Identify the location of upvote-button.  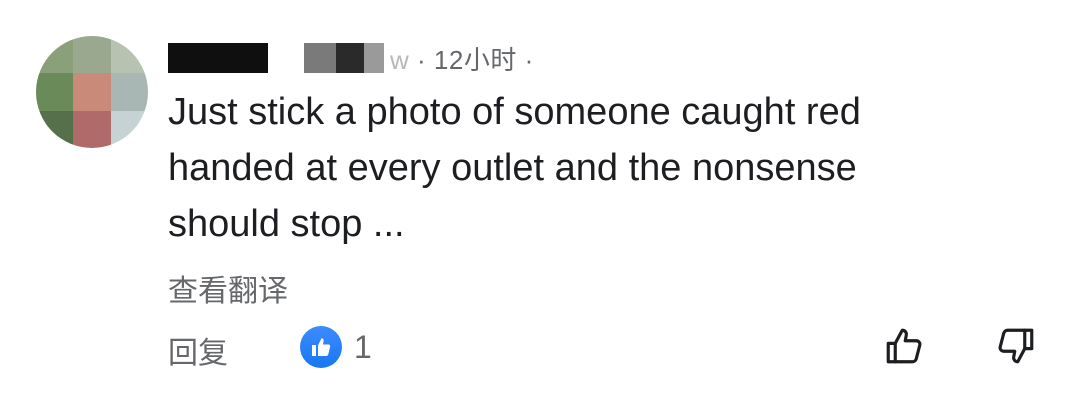
(904, 346).